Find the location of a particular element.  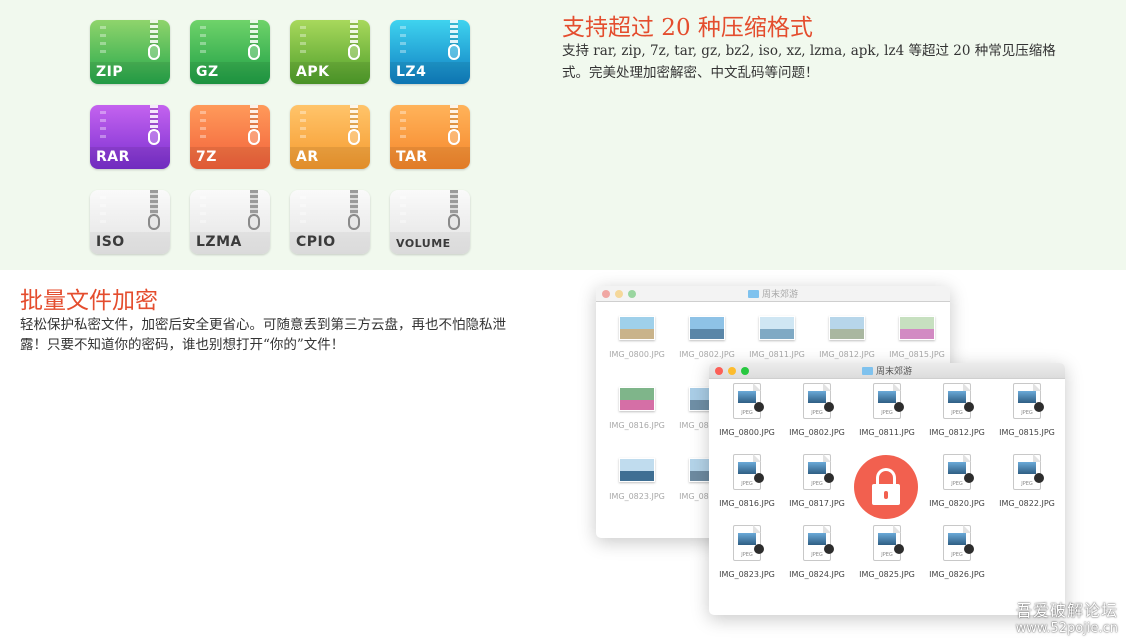

format-label: CPIO is located at coordinates (316, 242).